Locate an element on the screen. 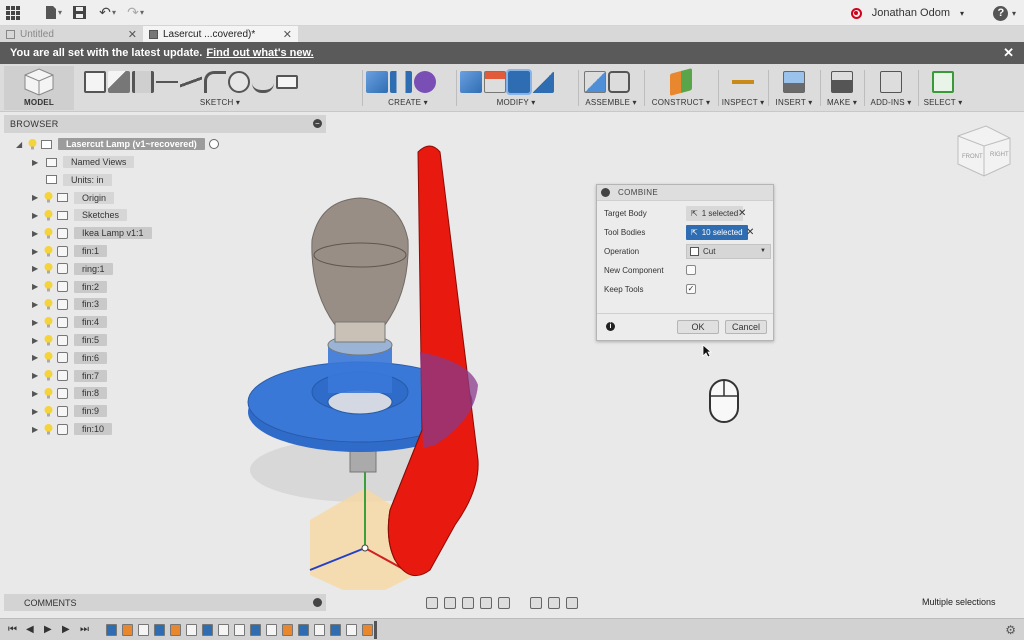  press-pull-icon is located at coordinates (471, 82).